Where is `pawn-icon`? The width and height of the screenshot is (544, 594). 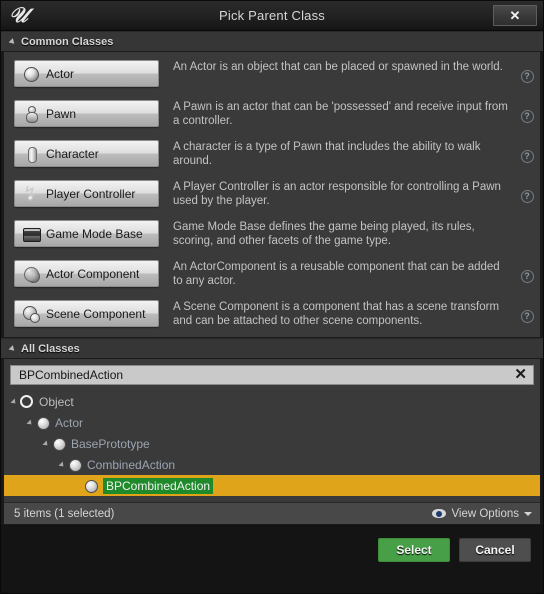
pawn-icon is located at coordinates (31, 114).